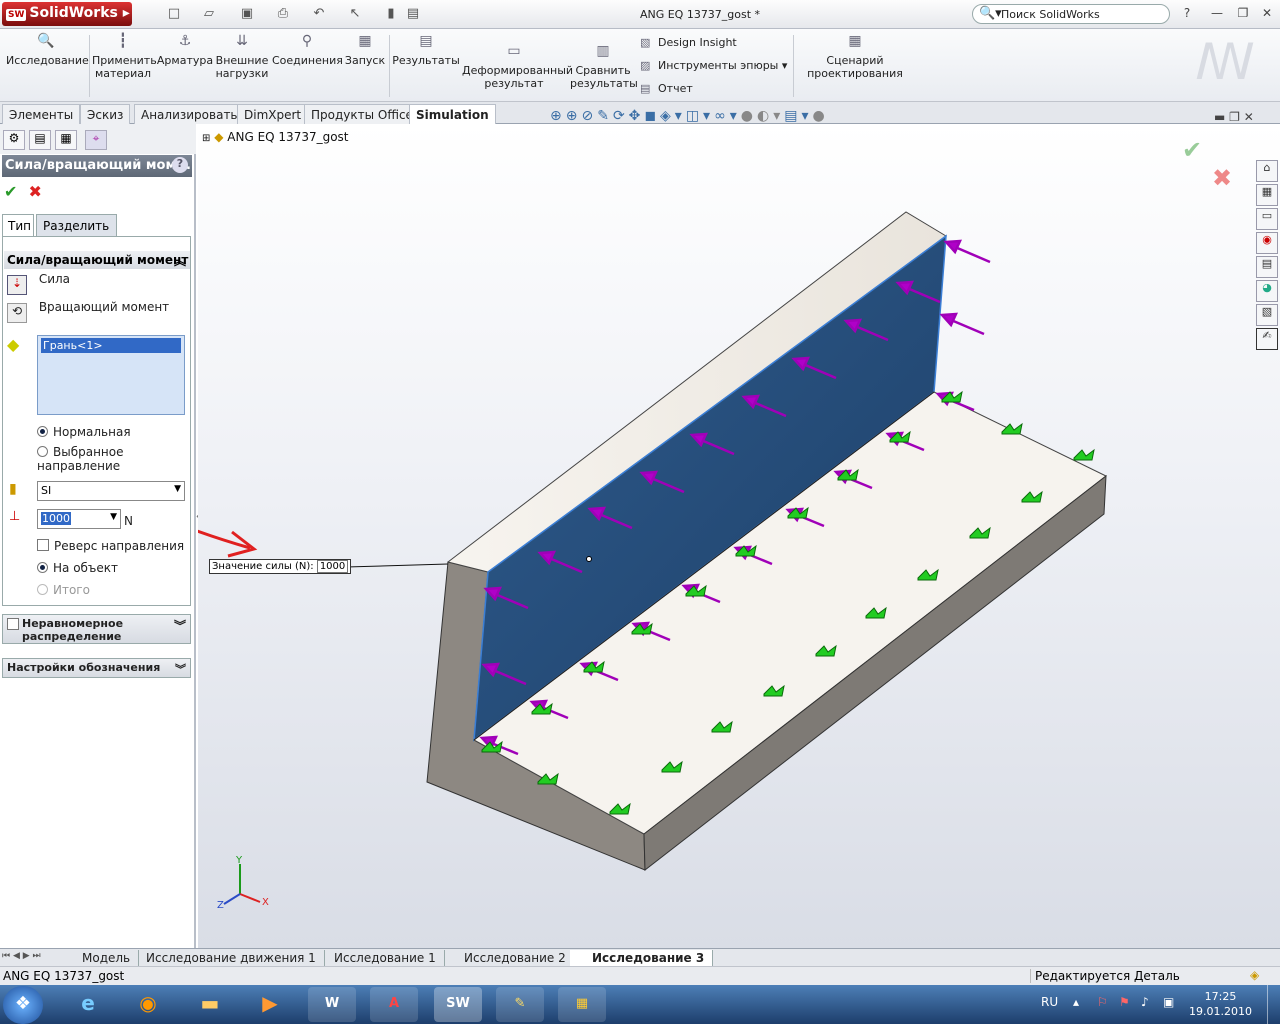 The height and width of the screenshot is (1024, 1280). I want to click on apply-material-button: ┇ Применить материал, so click(124, 57).